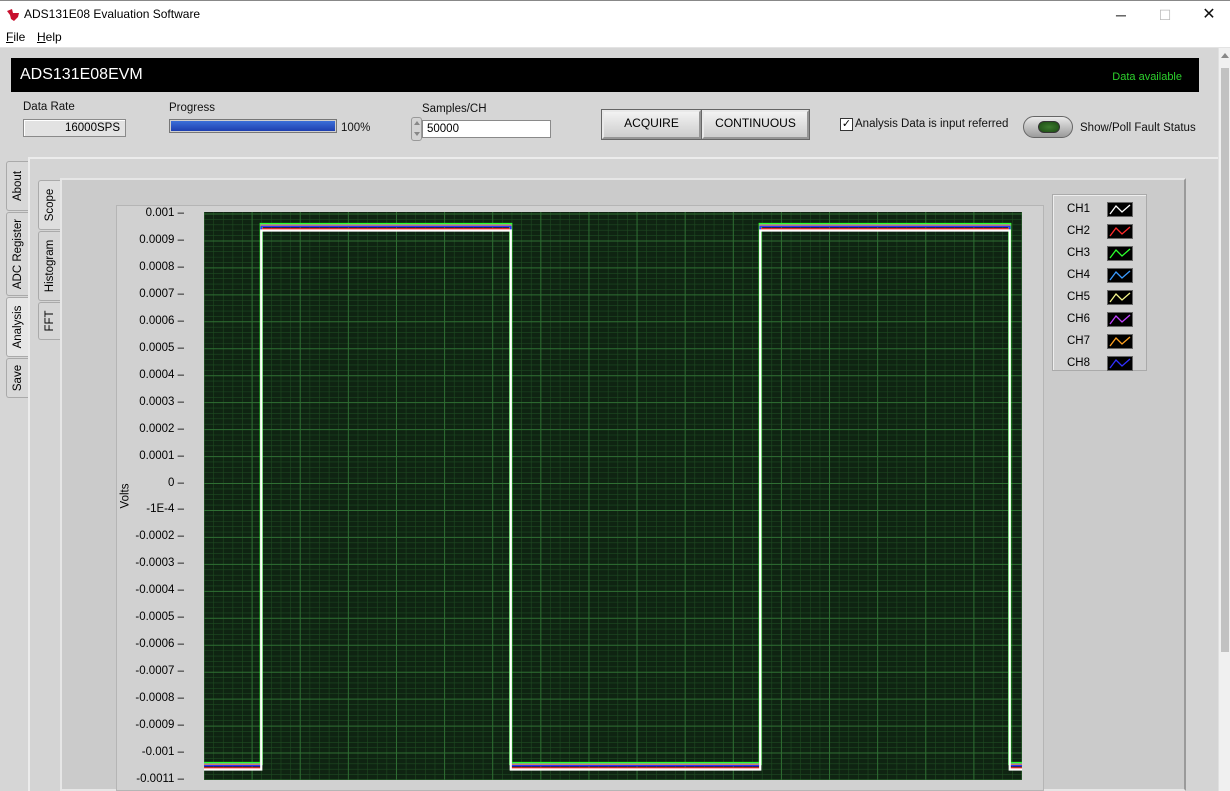 This screenshot has width=1230, height=791. I want to click on y-tick-label: -0.0006 –, so click(159, 644).